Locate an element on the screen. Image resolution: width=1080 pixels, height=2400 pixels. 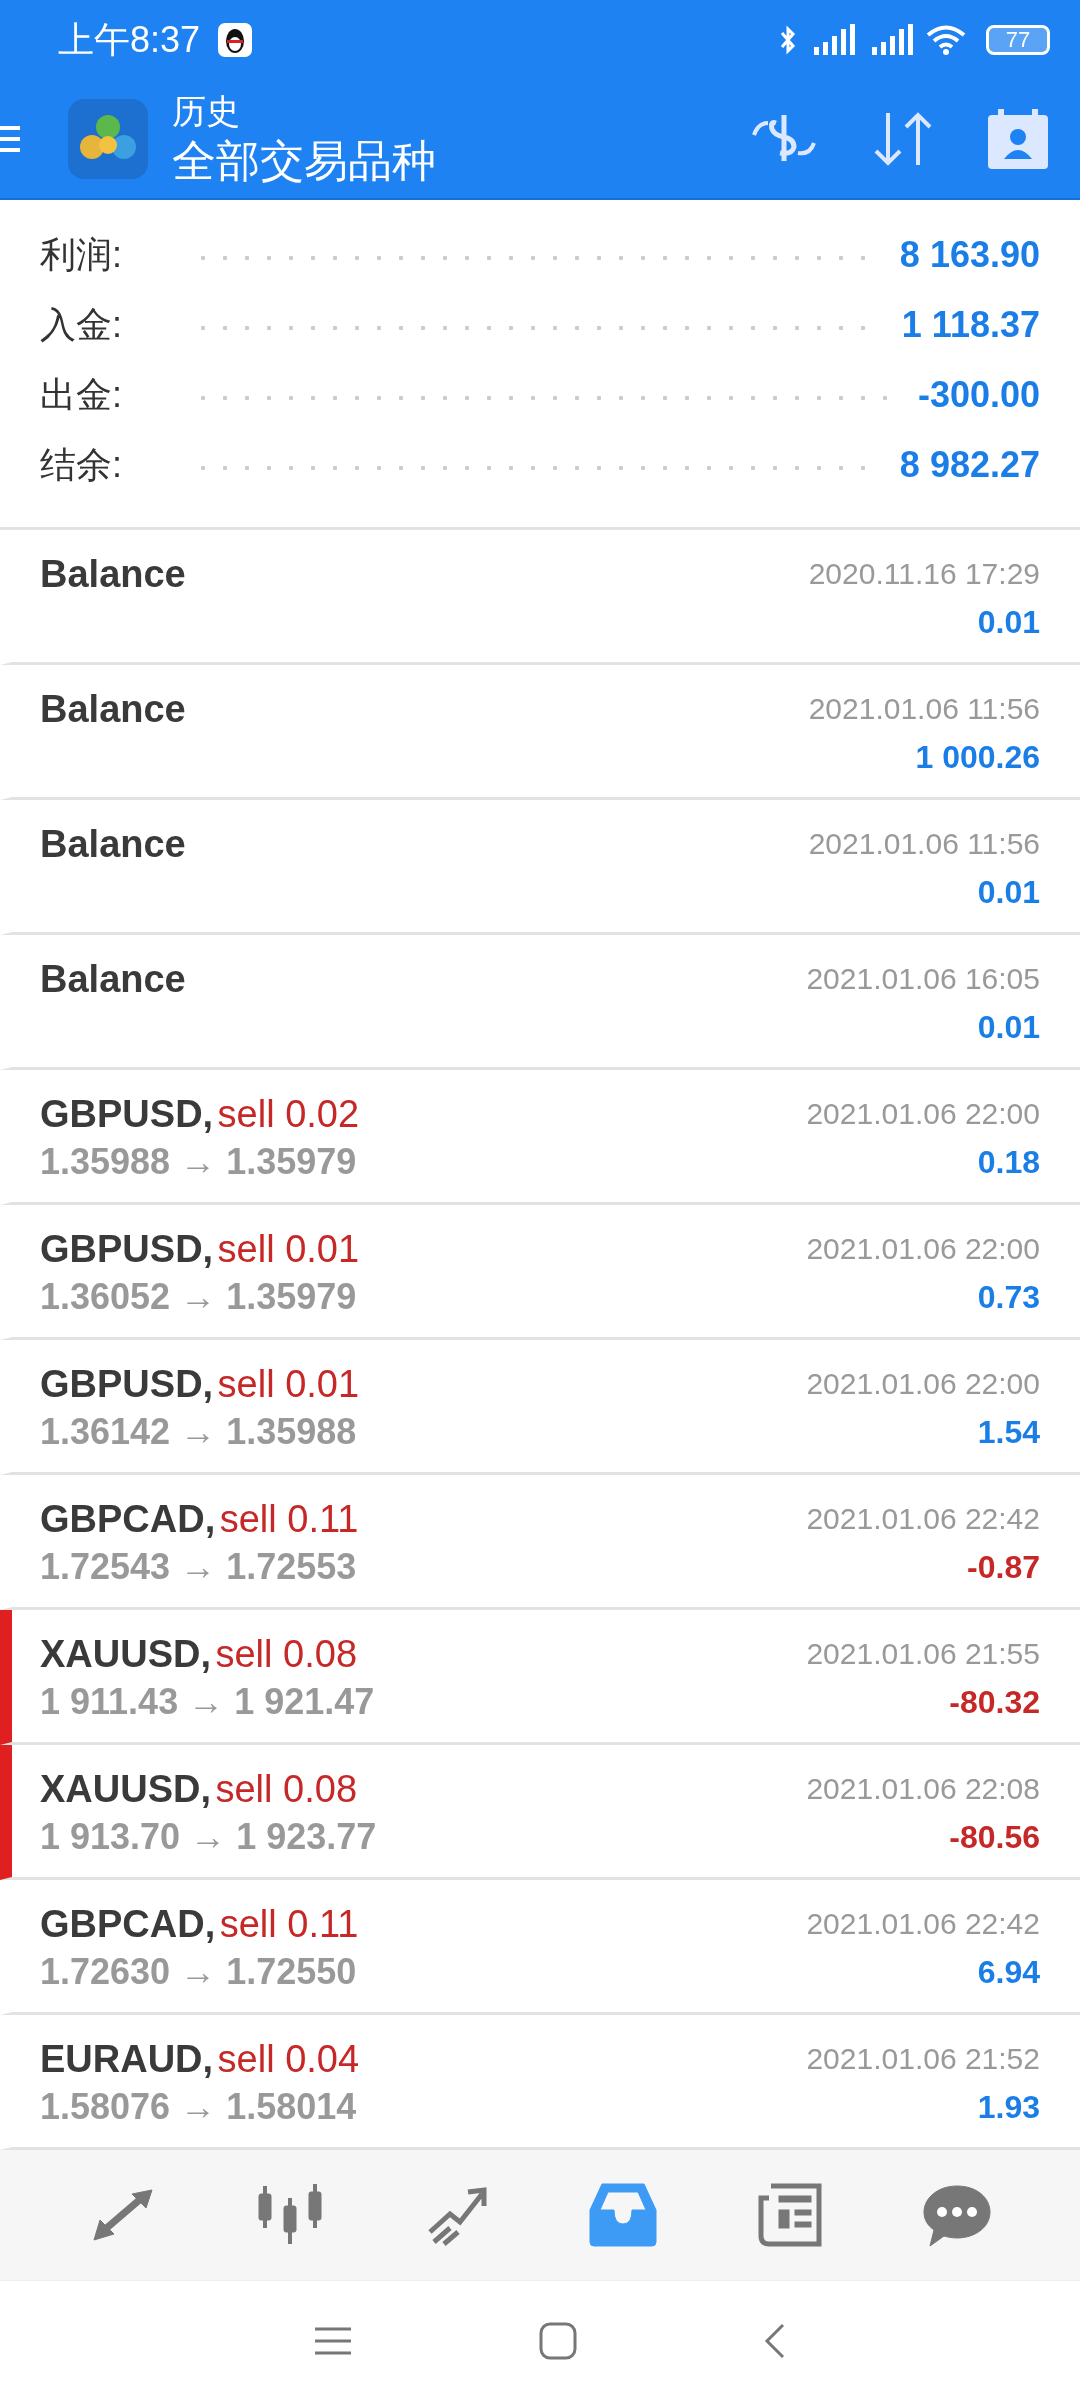
history-row: GBPCAD,sell 0.11 1.72543 → 1.72553 2021.01.06 22:42 -0.87 is located at coordinates (540, 1542).